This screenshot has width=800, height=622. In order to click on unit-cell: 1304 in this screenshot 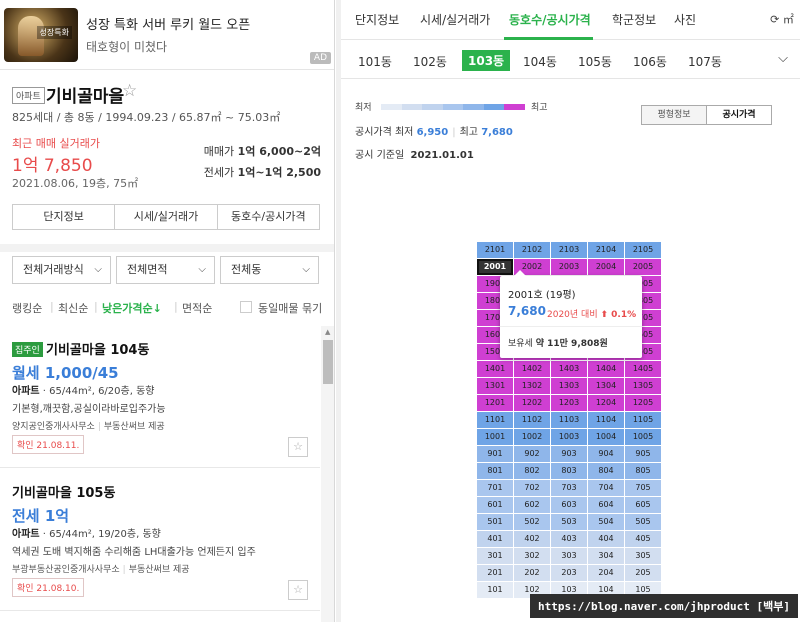, I will do `click(606, 386)`.